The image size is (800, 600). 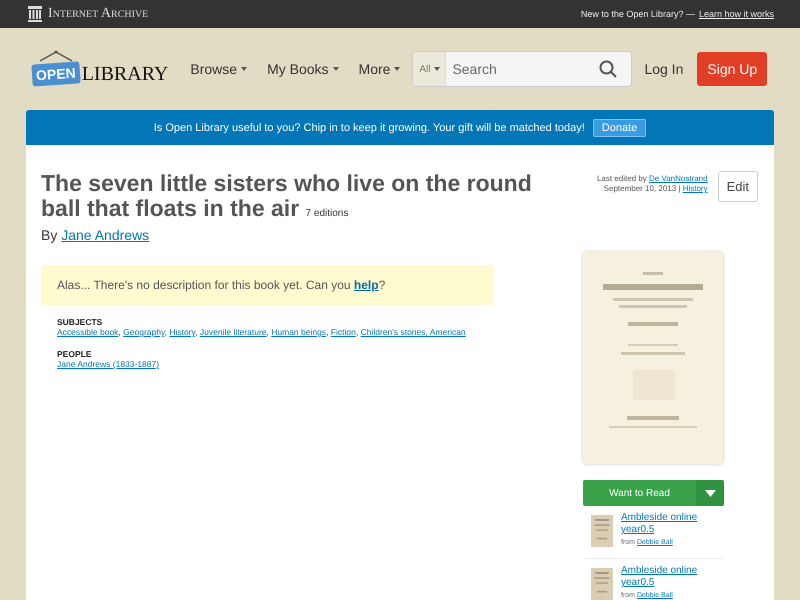 What do you see at coordinates (87, 332) in the screenshot?
I see `subject-link: Accessible book` at bounding box center [87, 332].